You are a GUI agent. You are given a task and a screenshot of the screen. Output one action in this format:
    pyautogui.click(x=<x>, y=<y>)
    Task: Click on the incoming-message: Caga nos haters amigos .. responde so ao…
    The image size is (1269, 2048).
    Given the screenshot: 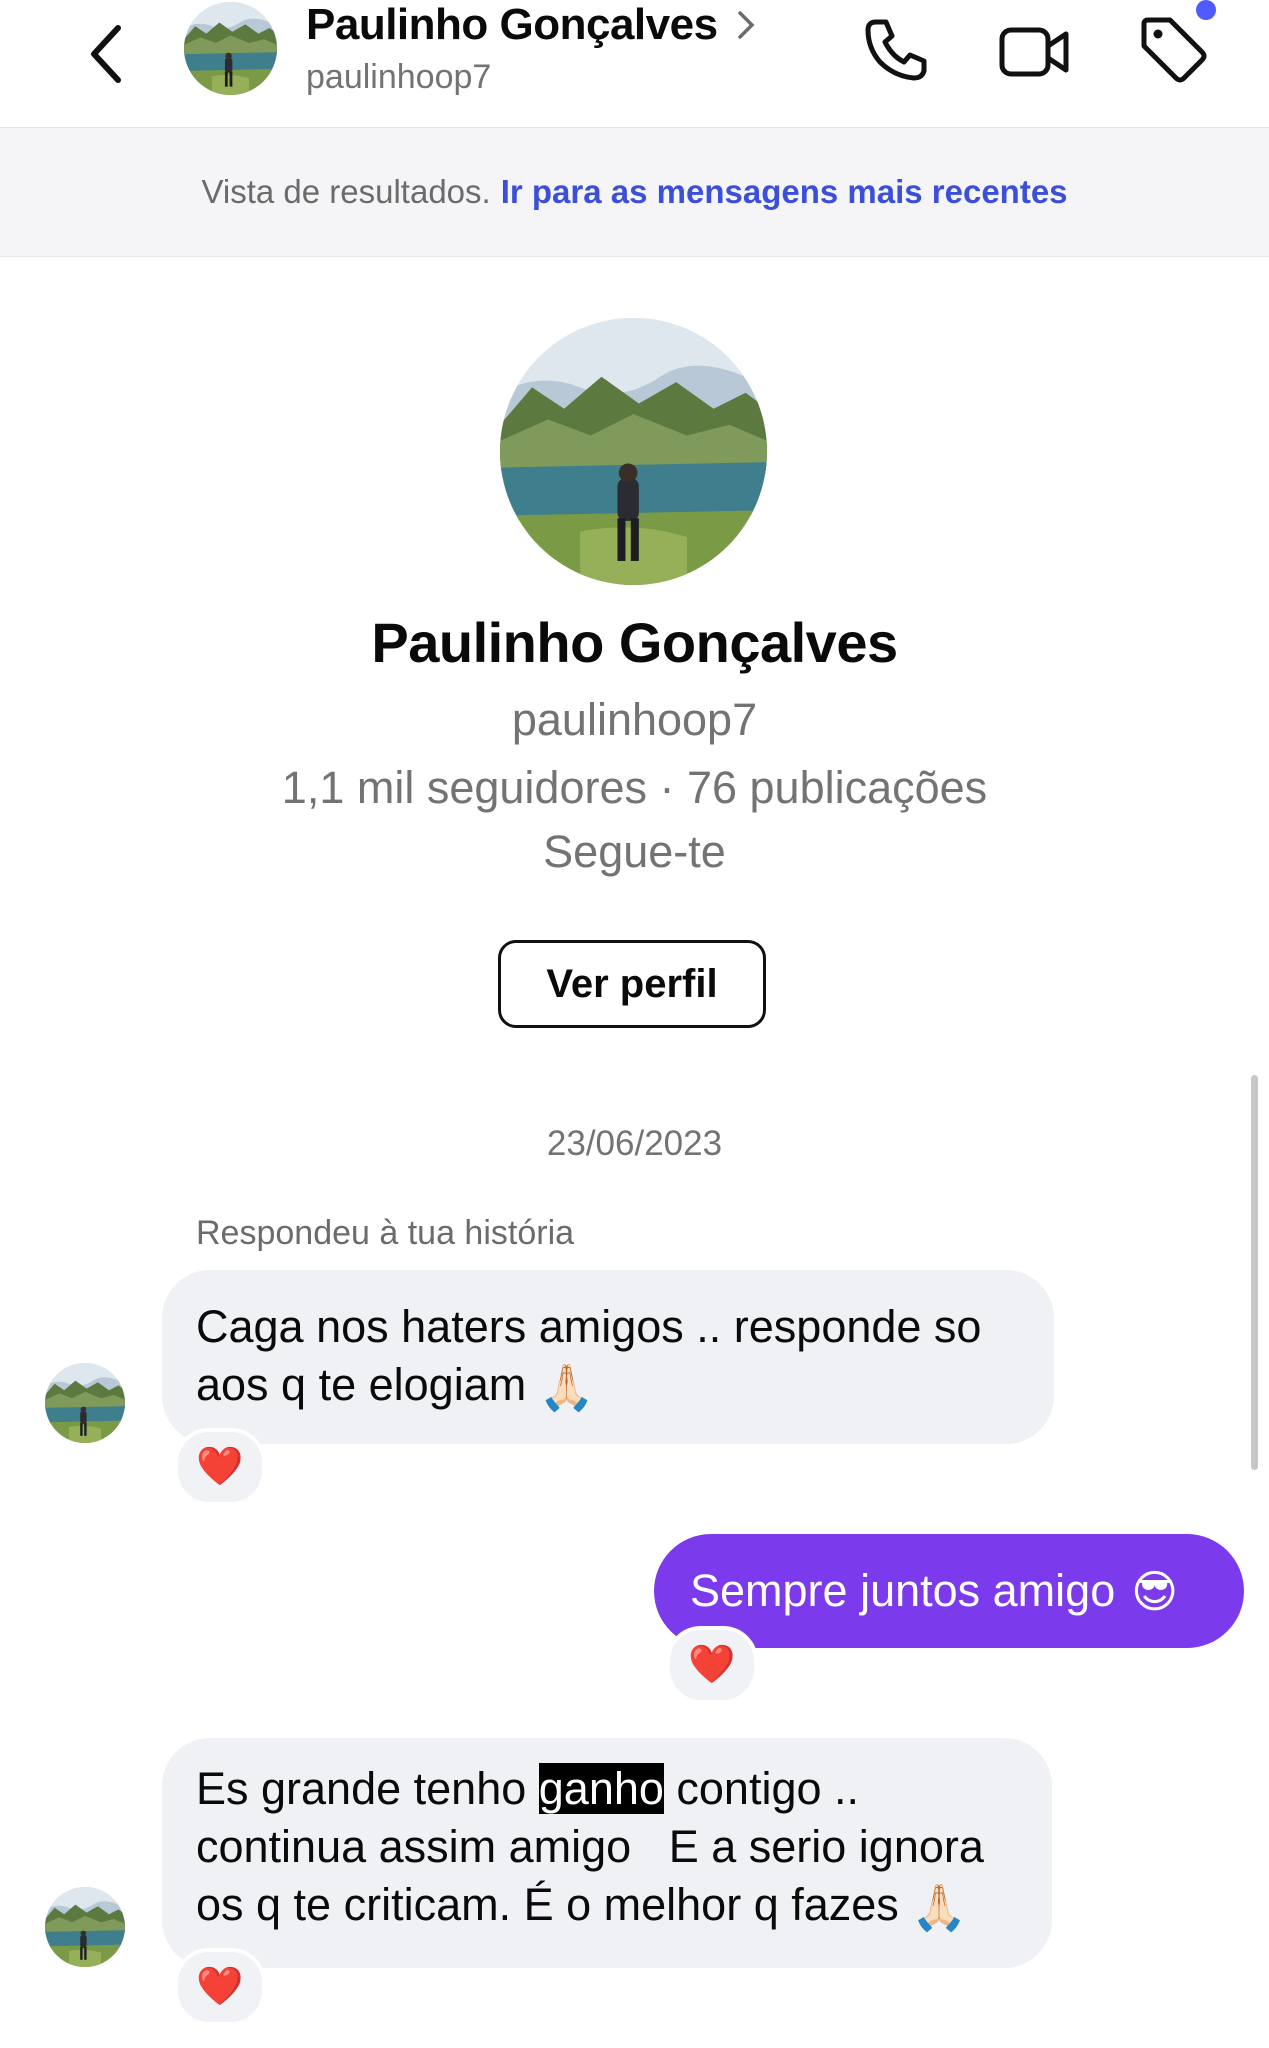 What is the action you would take?
    pyautogui.click(x=608, y=1357)
    